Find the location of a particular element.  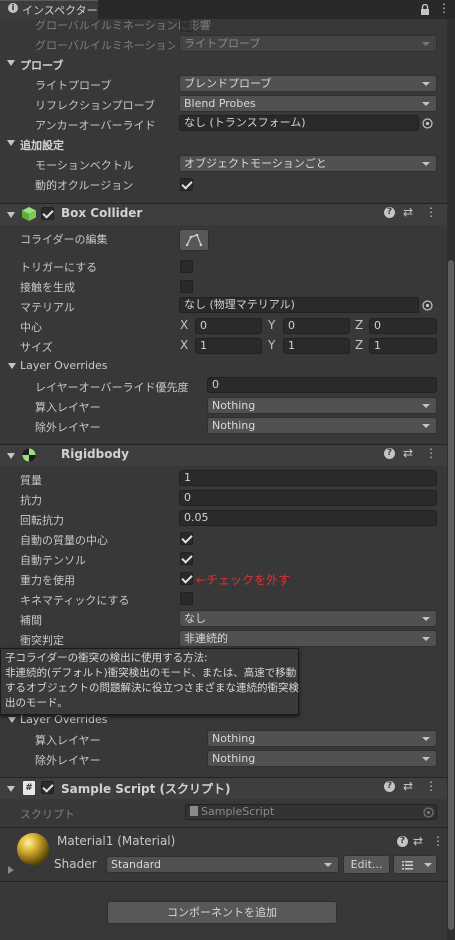

script-label: スクリプト is located at coordinates (47, 814).